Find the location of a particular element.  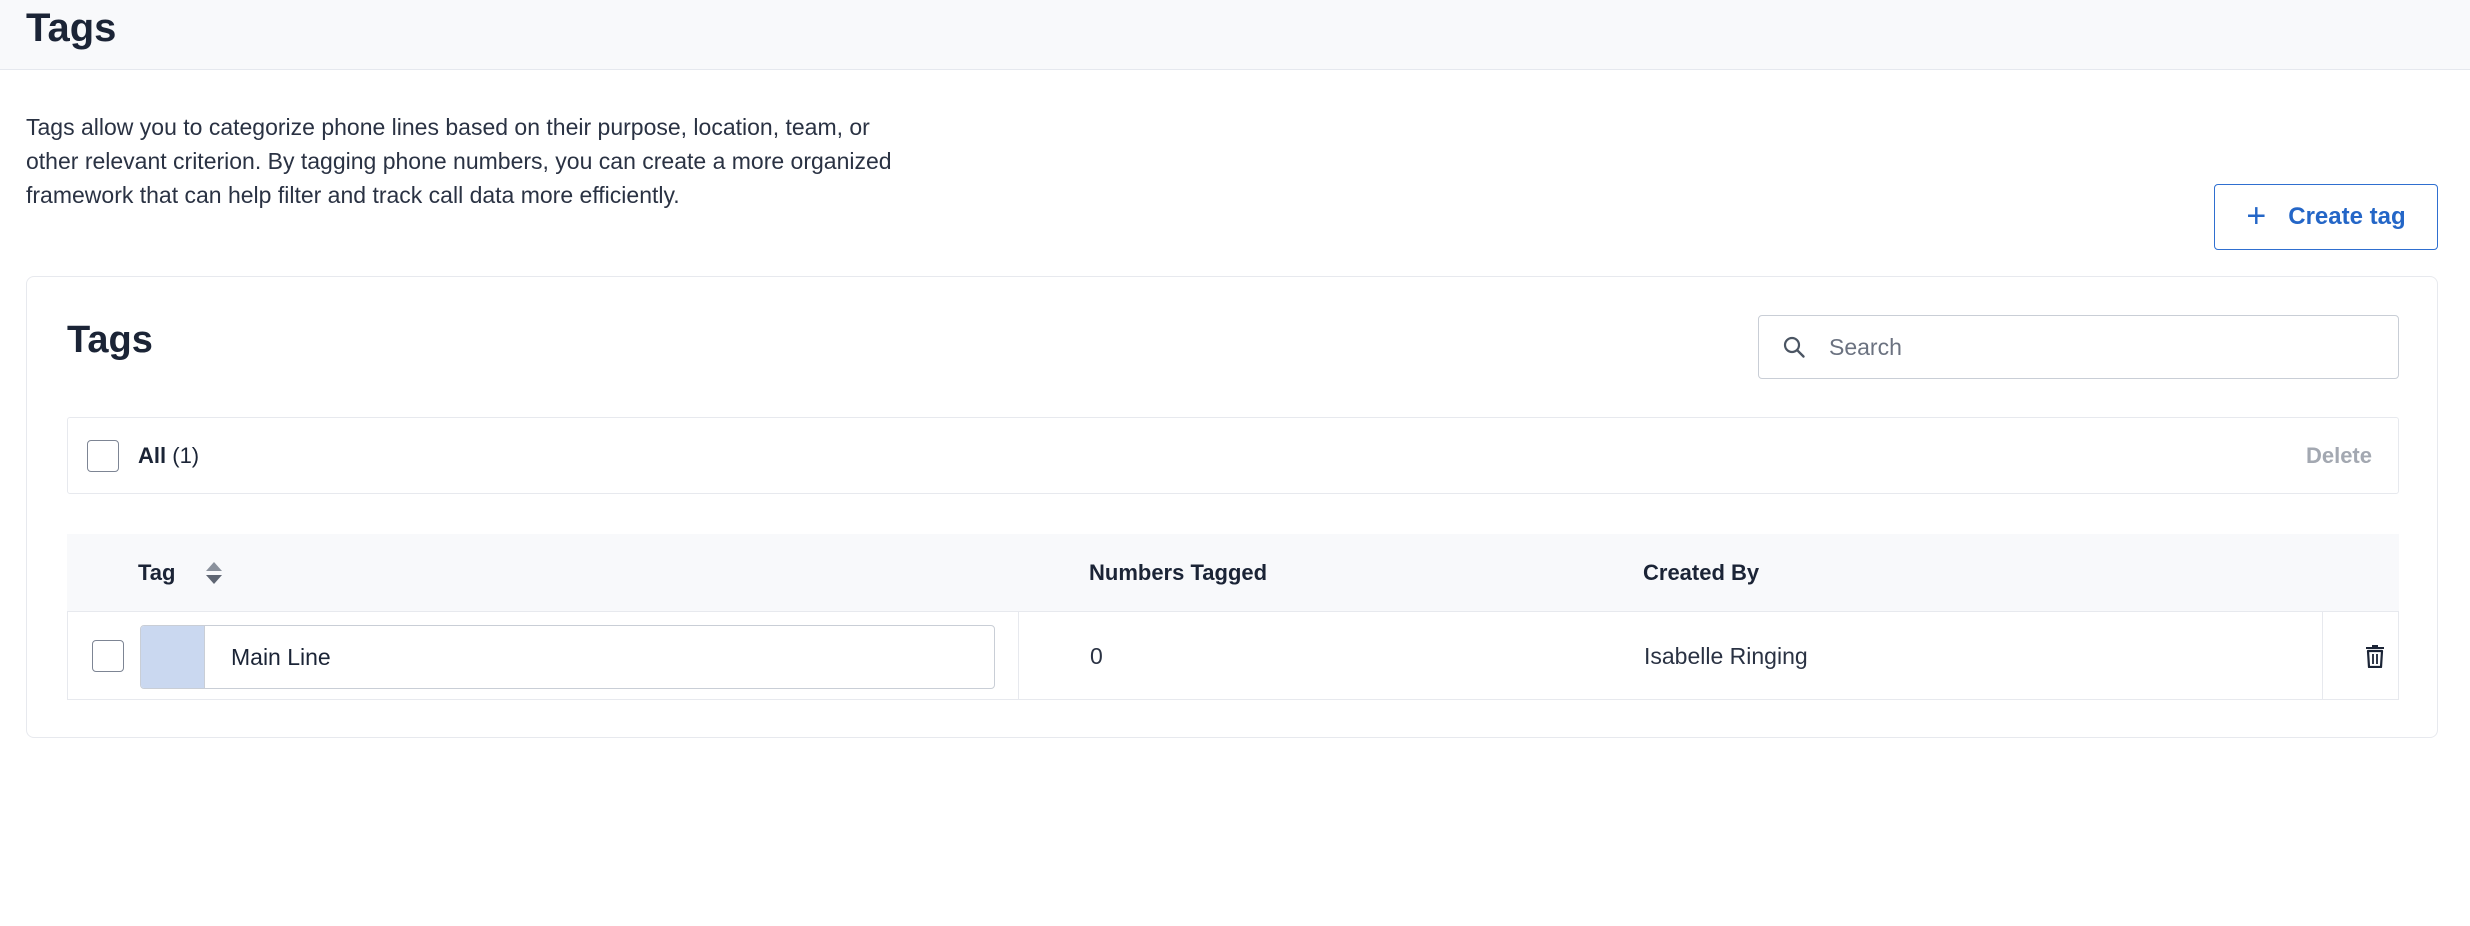

search-icon is located at coordinates (1794, 347).